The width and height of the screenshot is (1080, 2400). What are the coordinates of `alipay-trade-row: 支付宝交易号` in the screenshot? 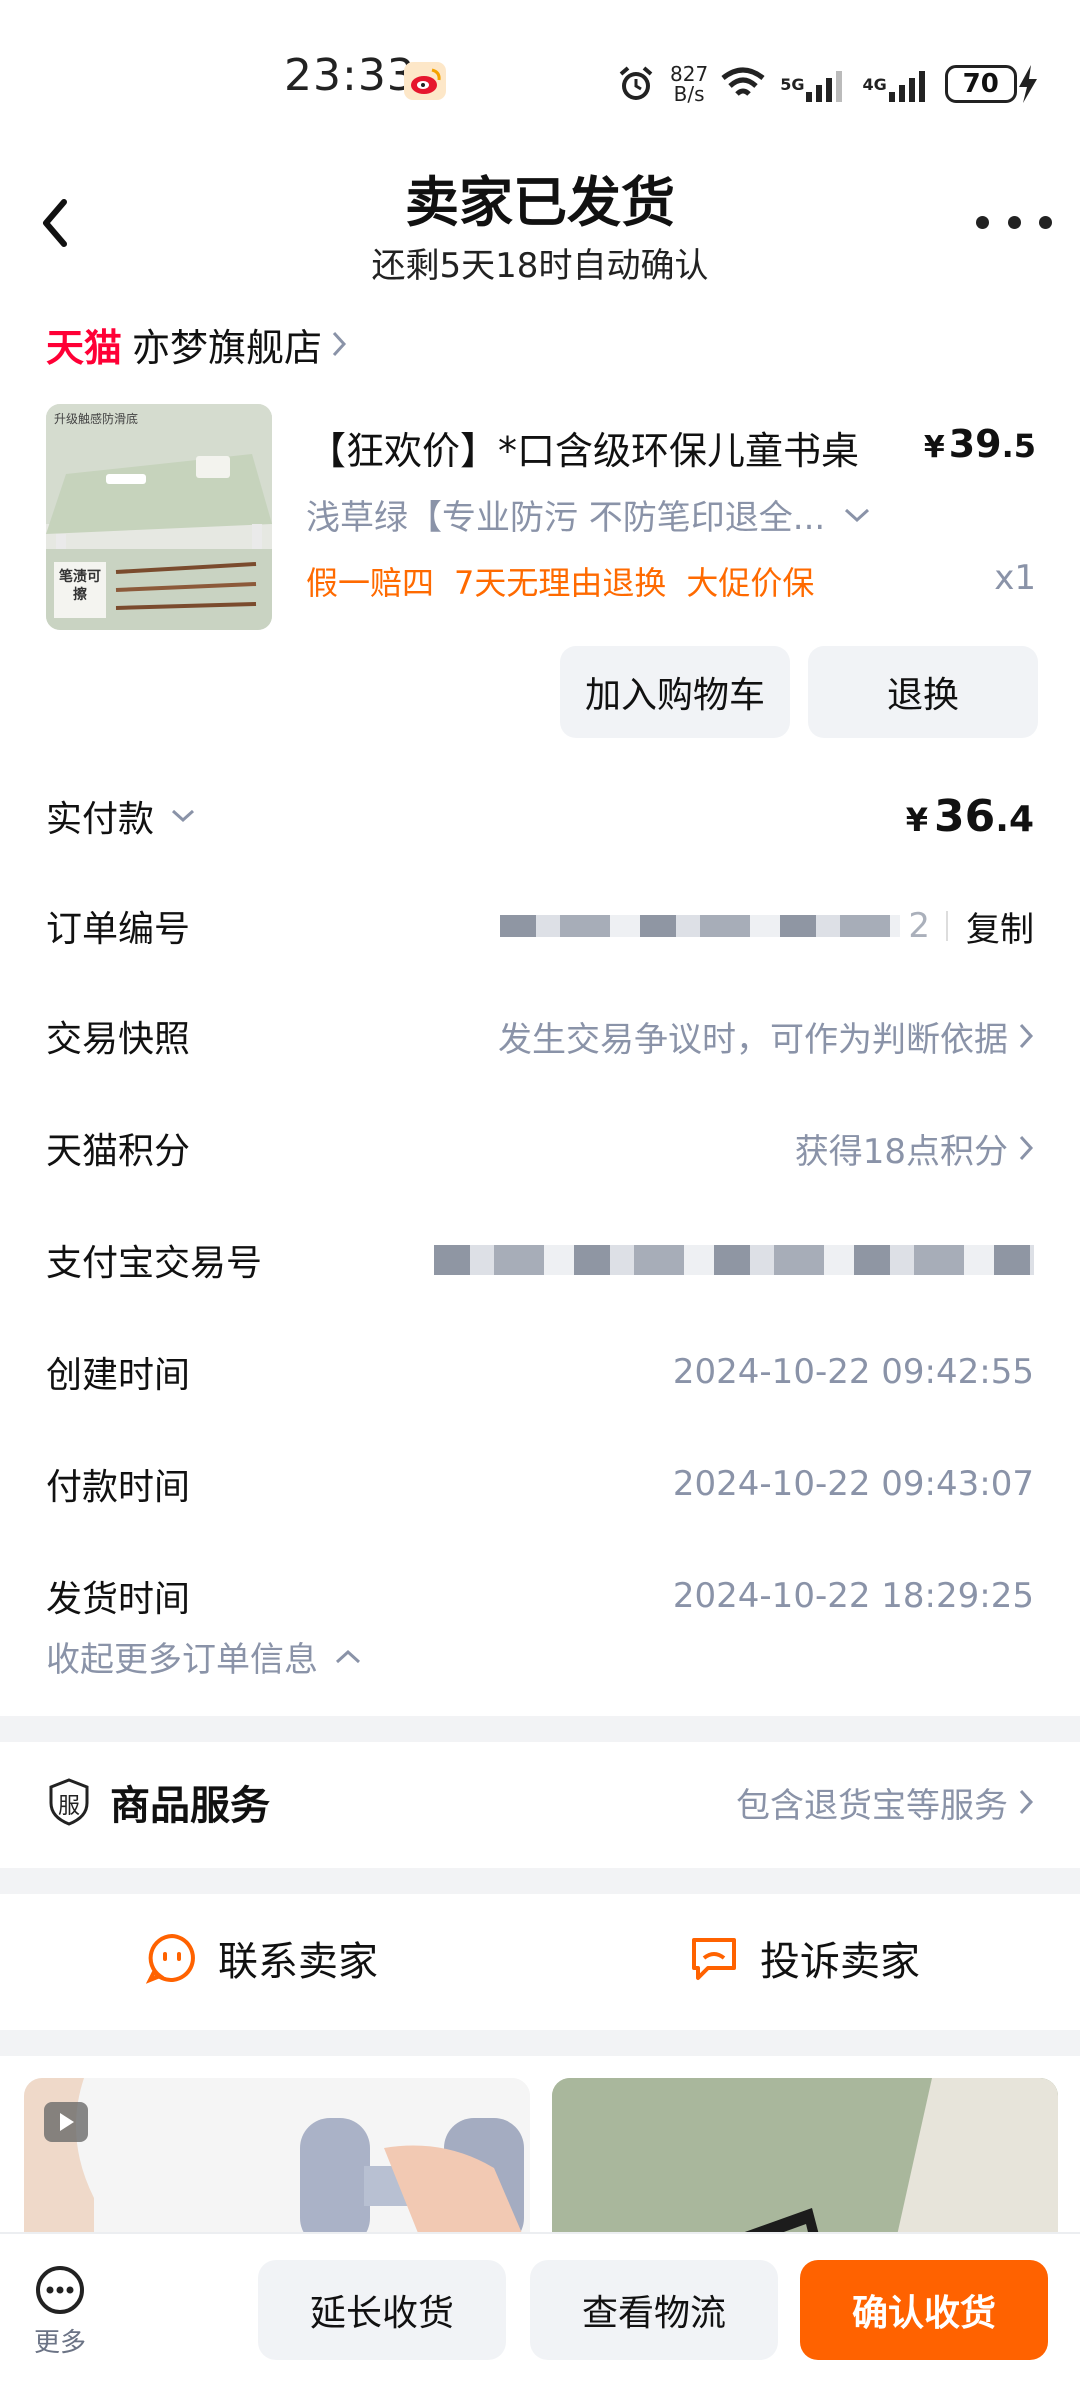 It's located at (540, 1260).